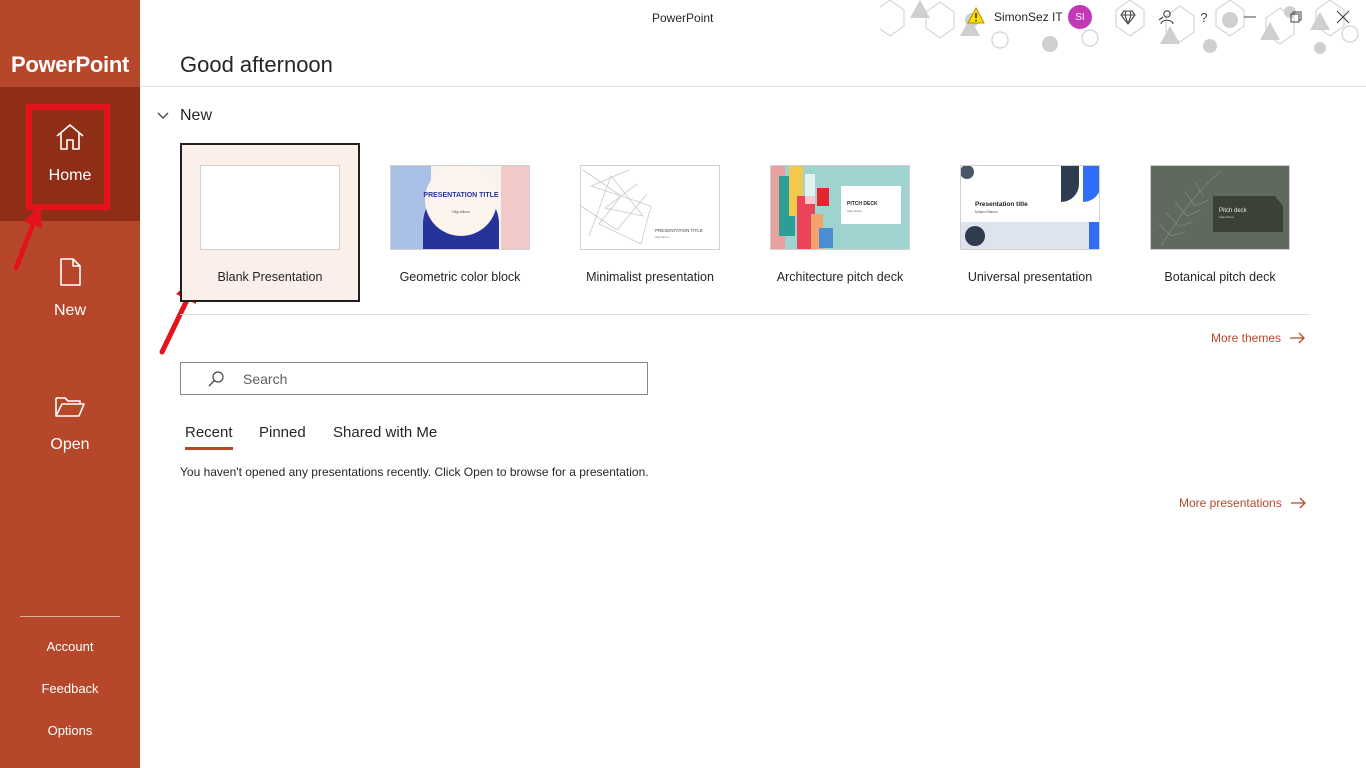 The height and width of the screenshot is (768, 1366). Describe the element at coordinates (70, 646) in the screenshot. I see `account-link: Account` at that location.